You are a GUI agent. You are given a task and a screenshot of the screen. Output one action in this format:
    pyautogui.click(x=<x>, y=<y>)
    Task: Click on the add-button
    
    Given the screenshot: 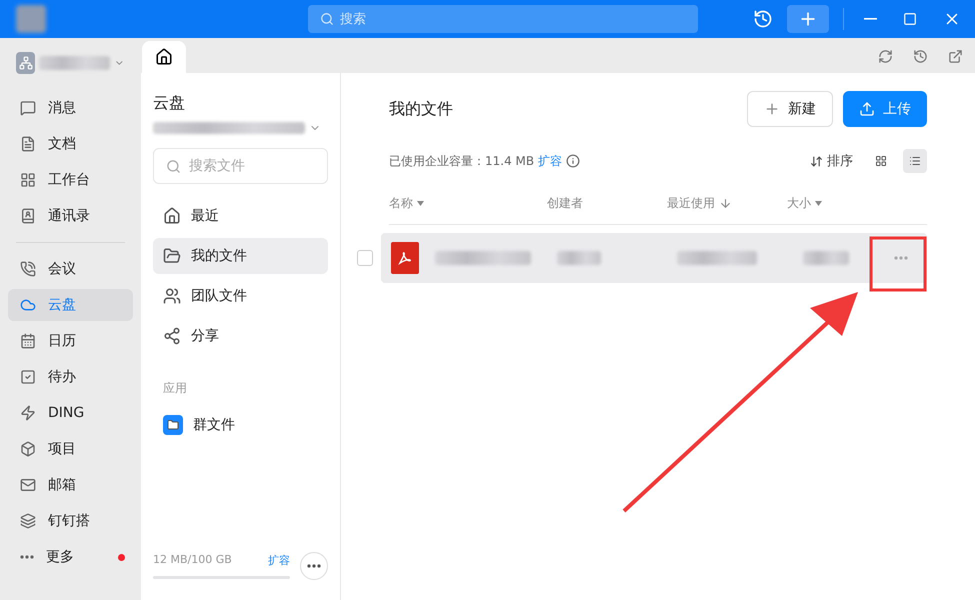 What is the action you would take?
    pyautogui.click(x=808, y=19)
    